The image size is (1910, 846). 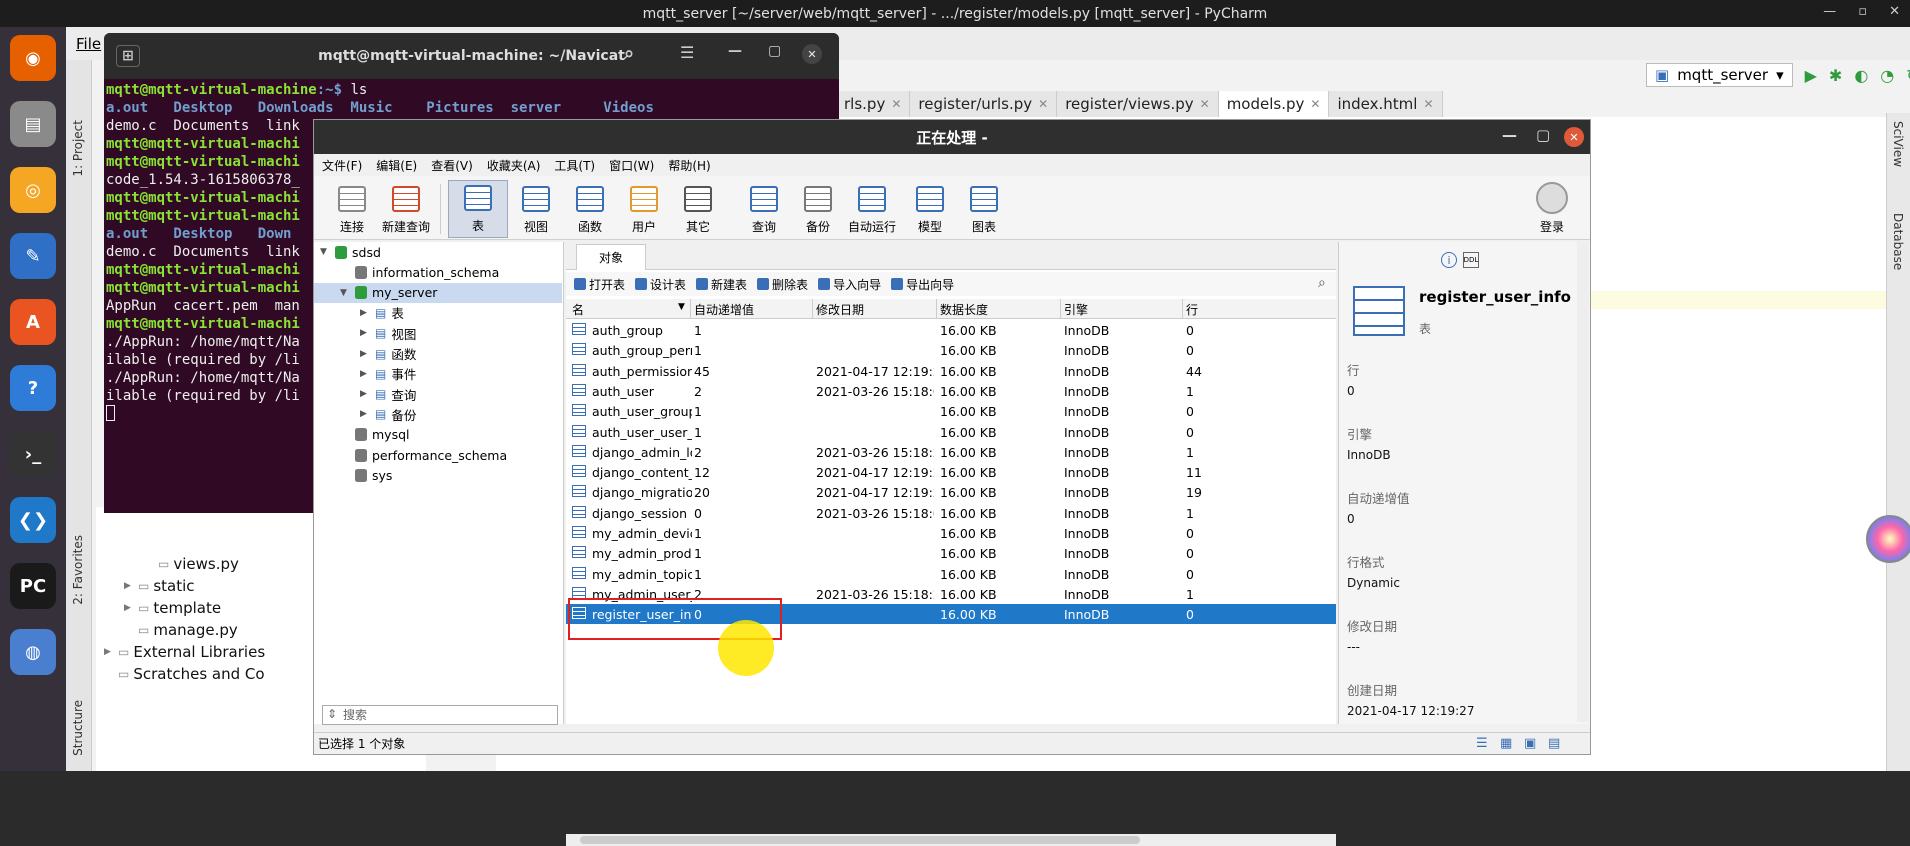 What do you see at coordinates (478, 209) in the screenshot?
I see `table-button: 表` at bounding box center [478, 209].